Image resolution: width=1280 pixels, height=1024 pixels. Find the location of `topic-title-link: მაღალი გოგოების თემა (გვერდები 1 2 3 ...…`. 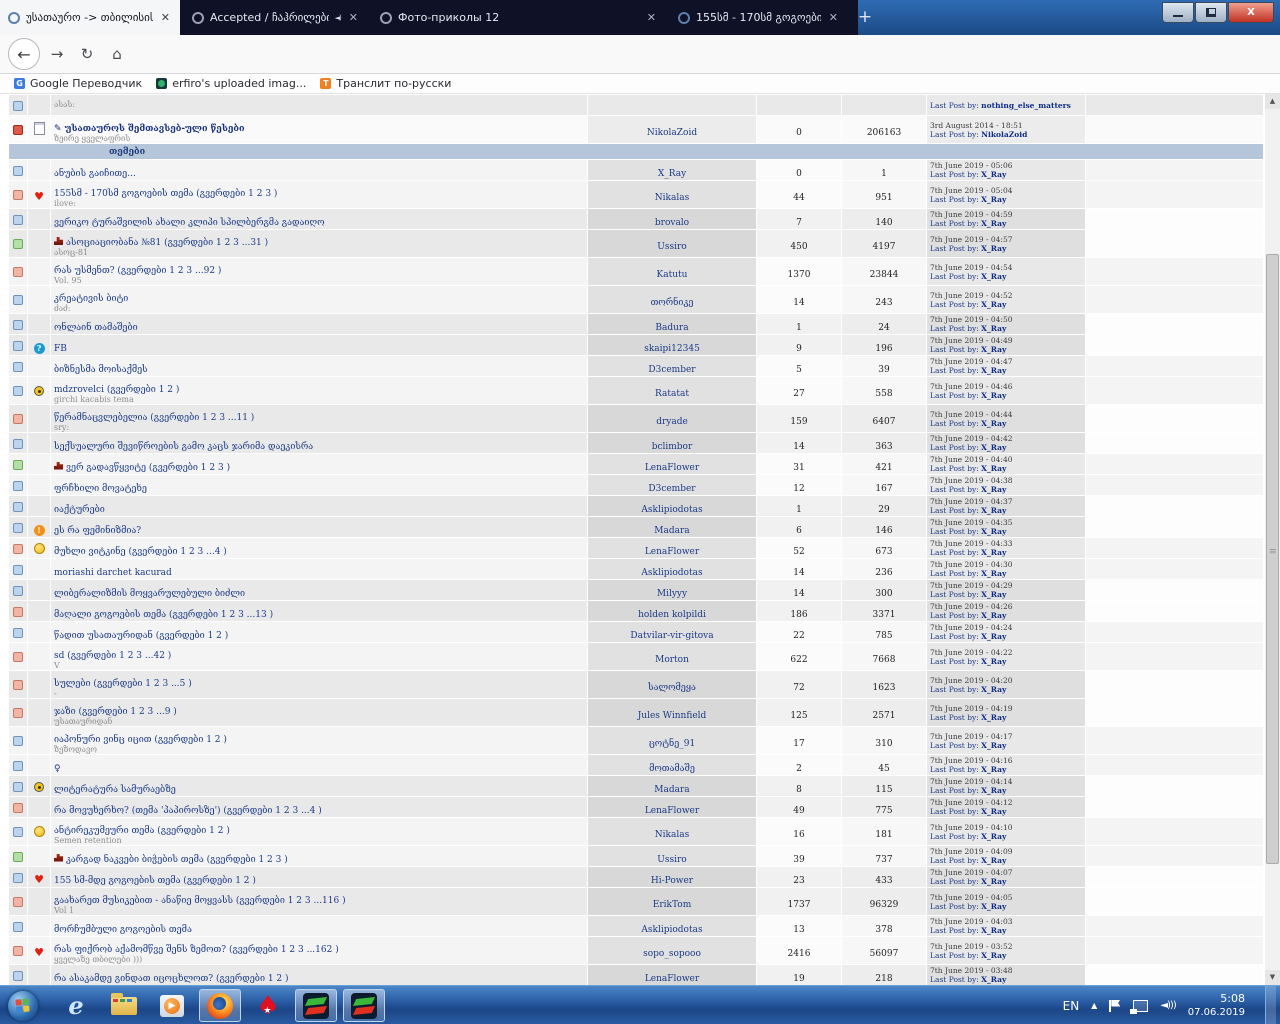

topic-title-link: მაღალი გოგოების თემა (გვერდები 1 2 3 ...… is located at coordinates (163, 615).